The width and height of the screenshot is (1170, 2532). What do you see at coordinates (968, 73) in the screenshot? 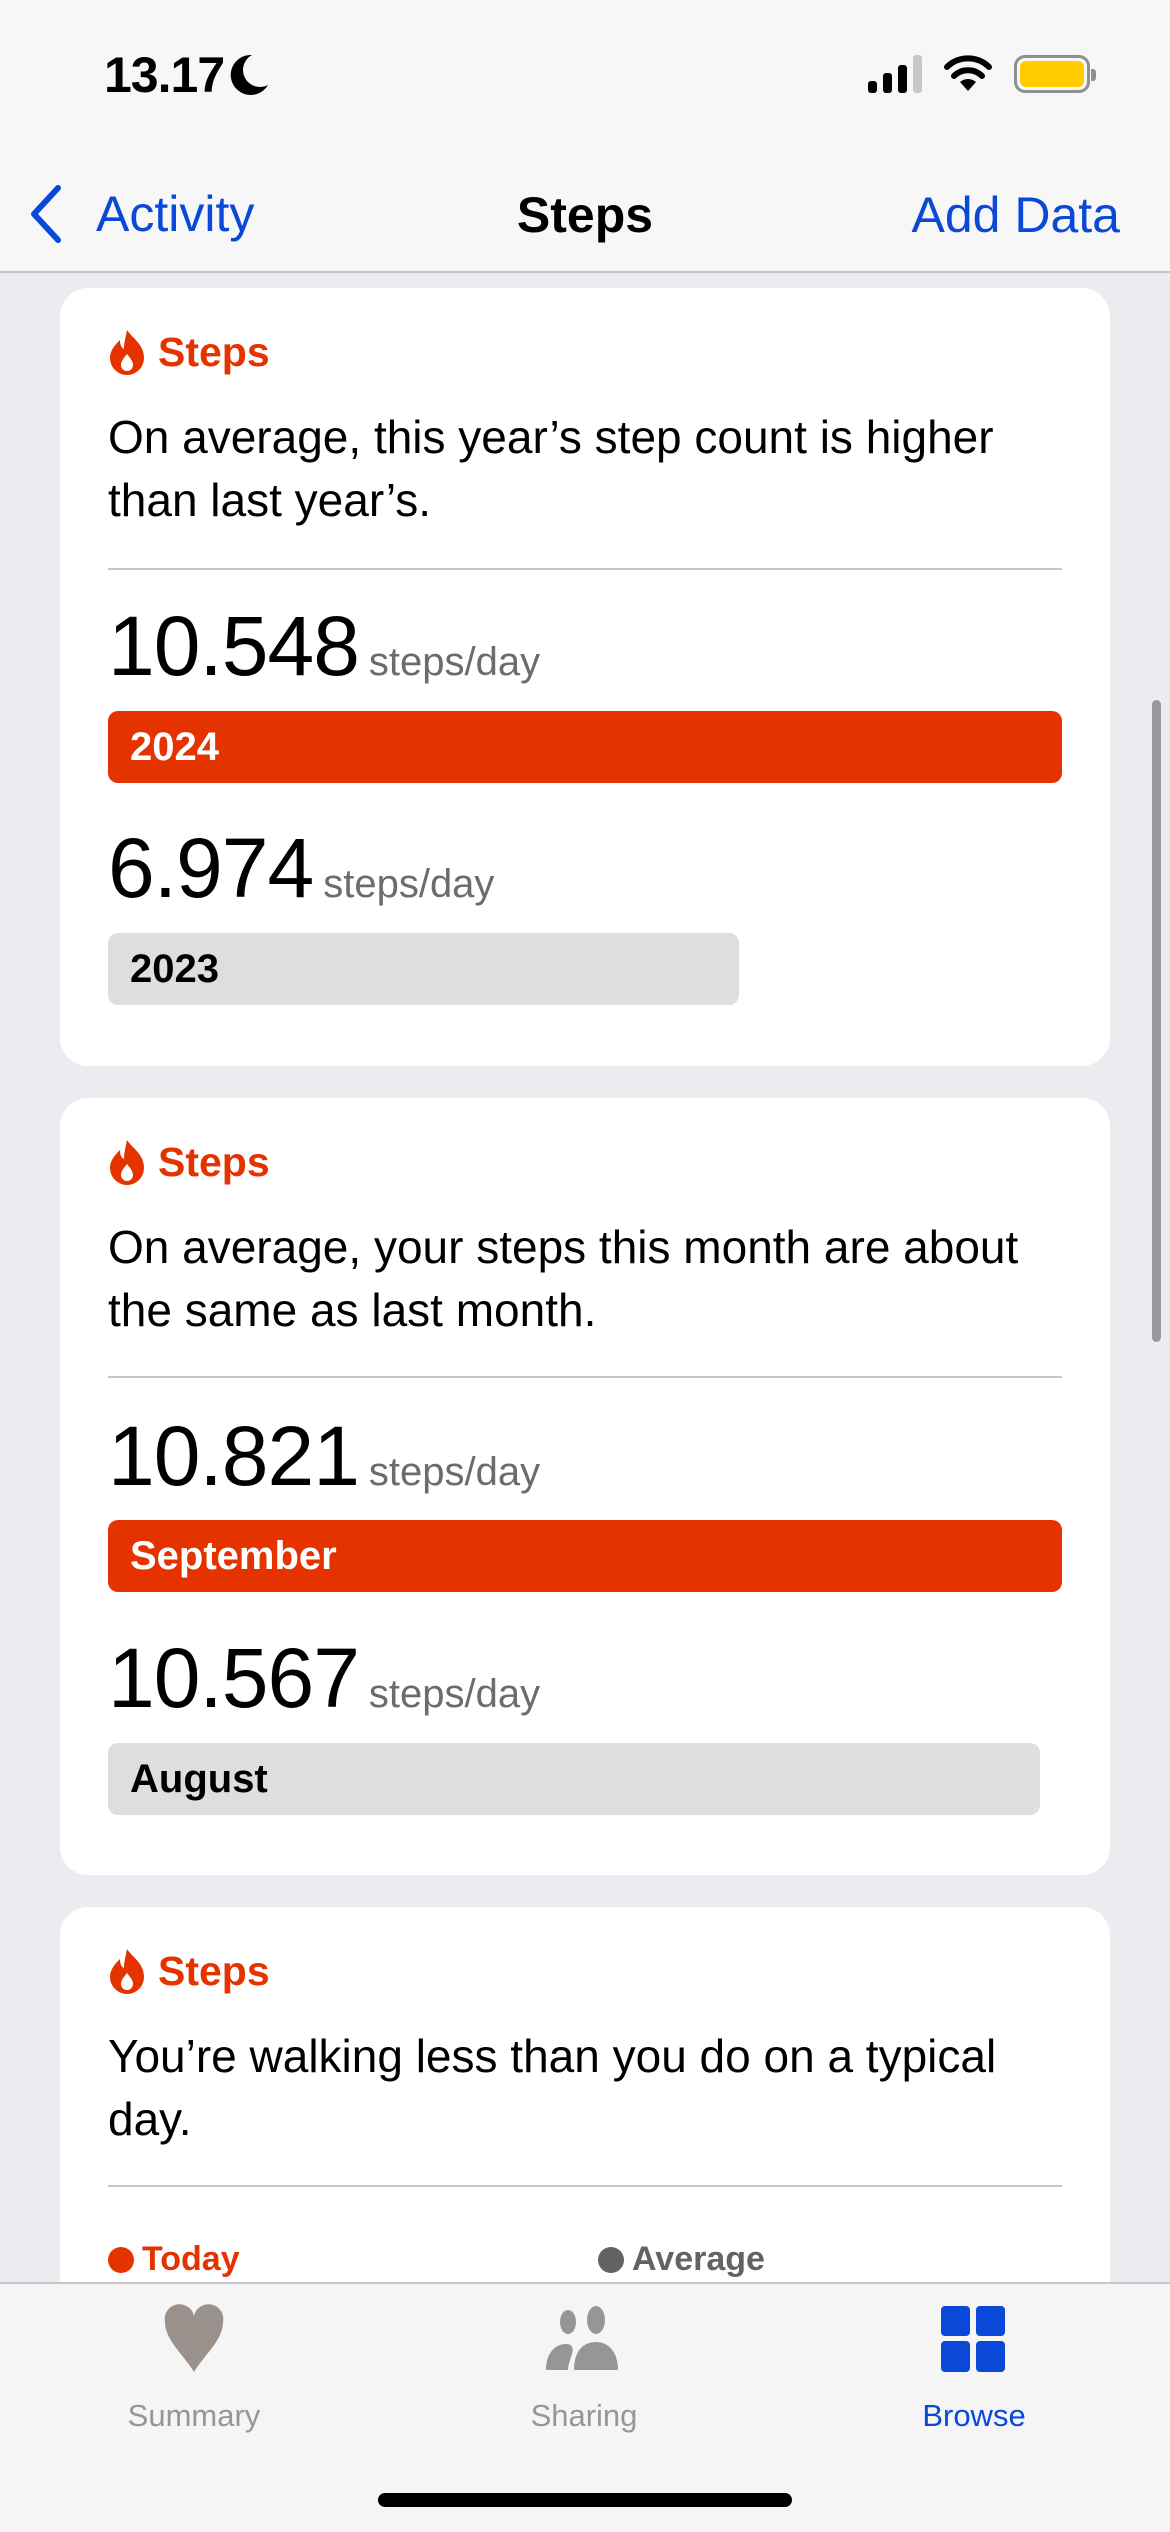
I see `wifi-icon` at bounding box center [968, 73].